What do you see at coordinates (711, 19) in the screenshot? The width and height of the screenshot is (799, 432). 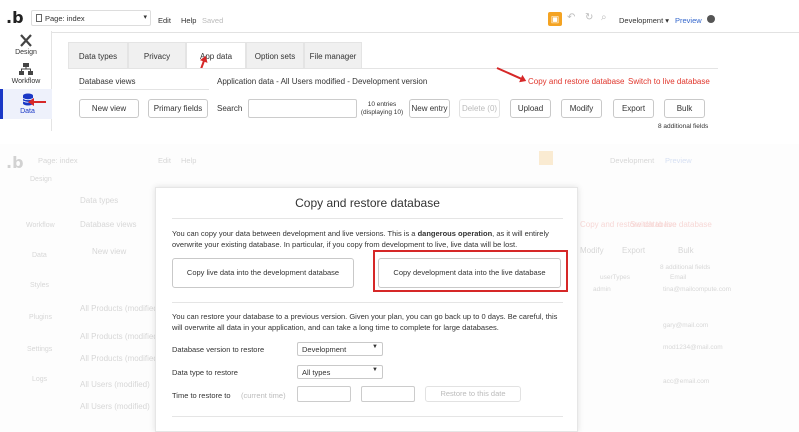 I see `user-icon` at bounding box center [711, 19].